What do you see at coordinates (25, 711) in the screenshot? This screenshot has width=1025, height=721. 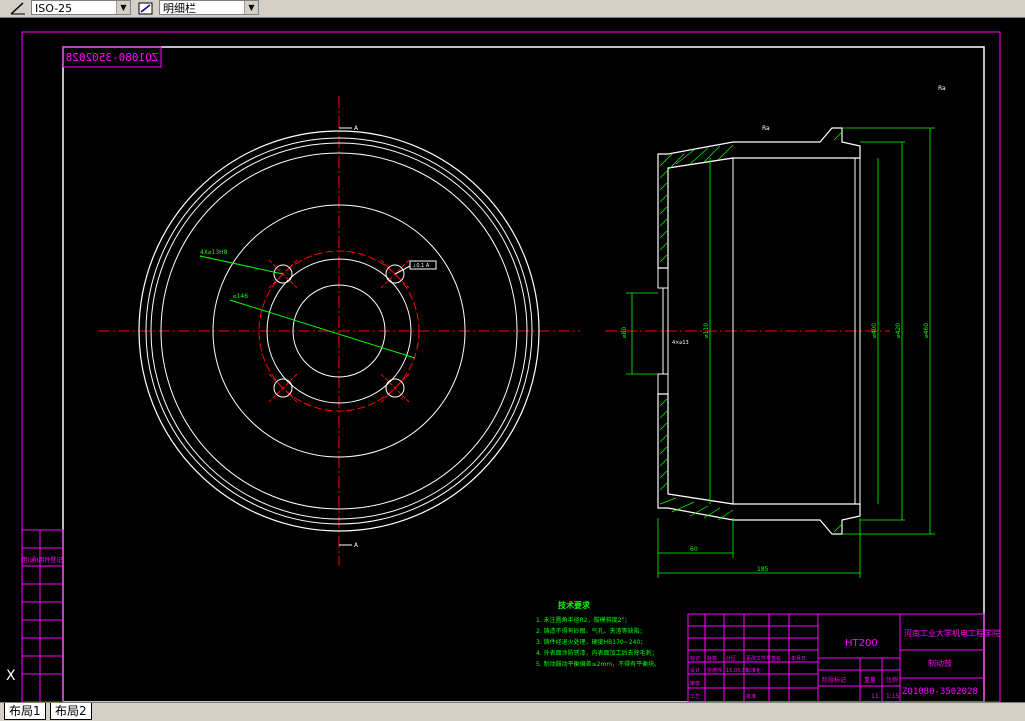 I see `tab-layout-1: 布局1` at bounding box center [25, 711].